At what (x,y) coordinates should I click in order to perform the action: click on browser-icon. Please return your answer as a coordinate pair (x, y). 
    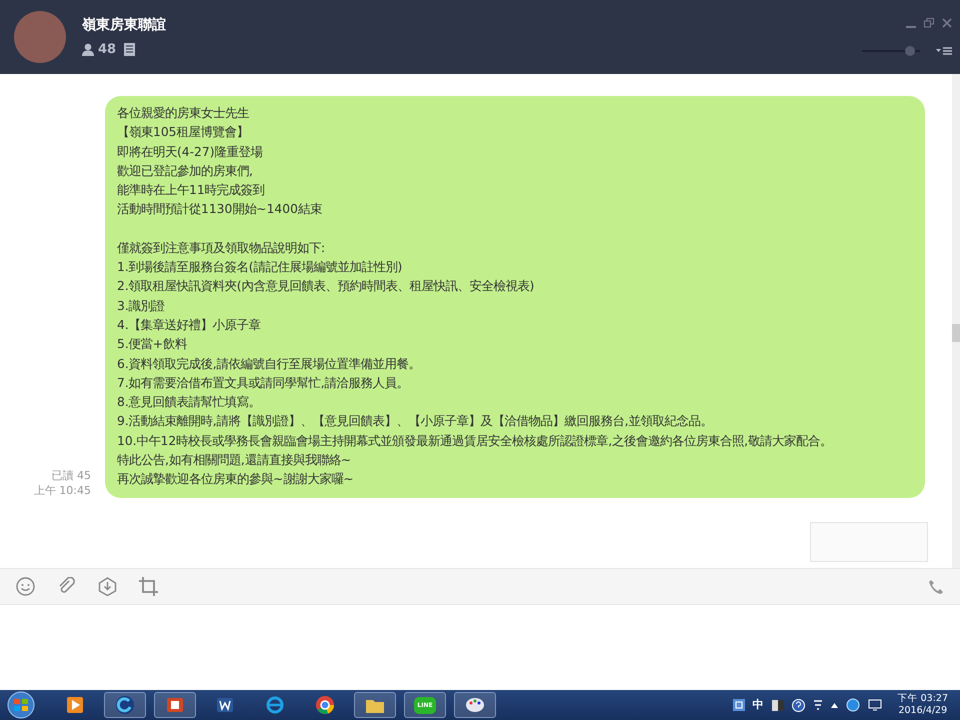
    Looking at the image, I should click on (275, 705).